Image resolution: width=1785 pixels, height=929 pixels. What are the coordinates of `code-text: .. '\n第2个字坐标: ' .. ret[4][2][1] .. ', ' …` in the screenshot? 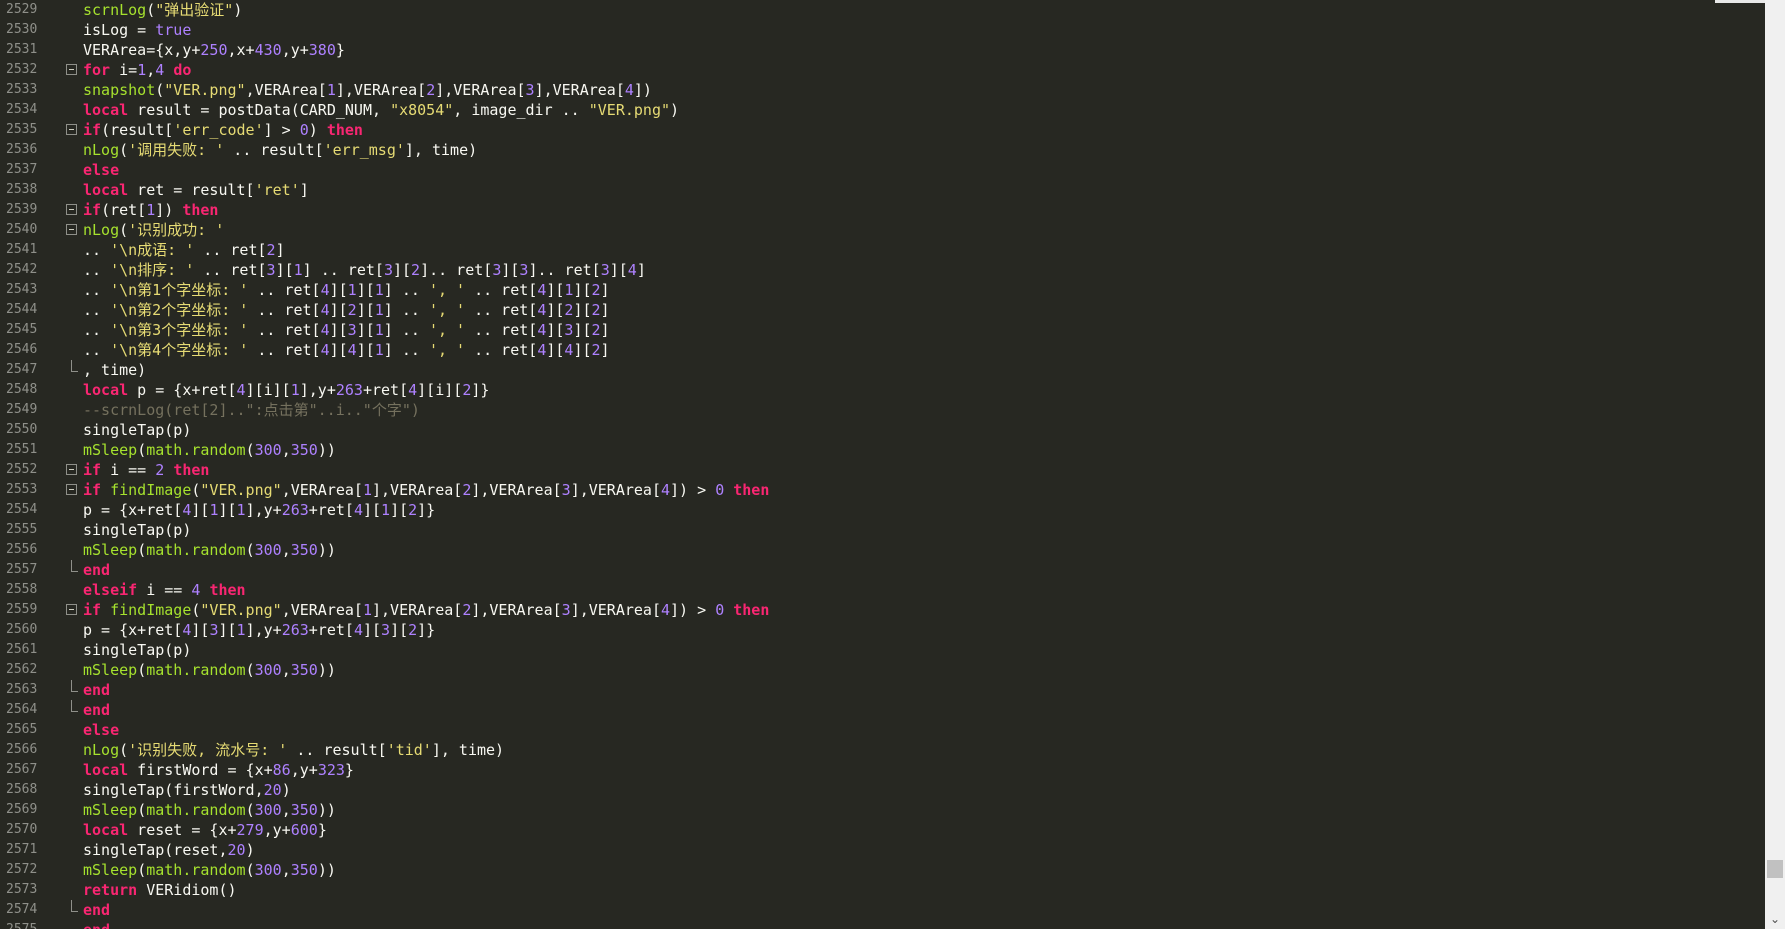 It's located at (346, 310).